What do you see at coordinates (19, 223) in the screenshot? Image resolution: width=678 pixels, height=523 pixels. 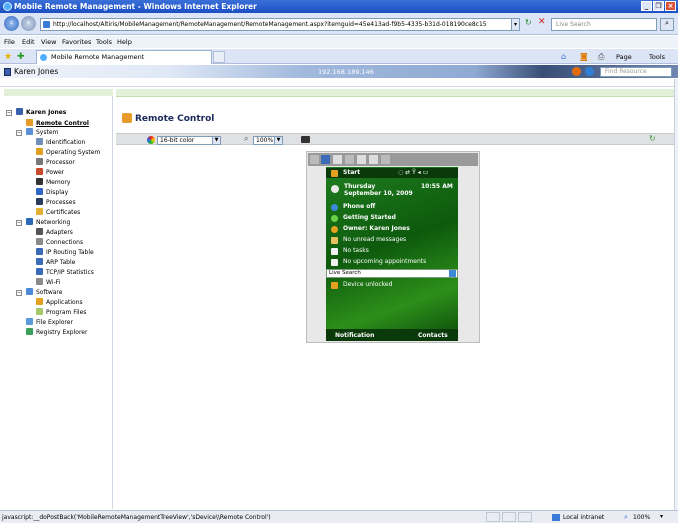 I see `tree-collapse-networking: −` at bounding box center [19, 223].